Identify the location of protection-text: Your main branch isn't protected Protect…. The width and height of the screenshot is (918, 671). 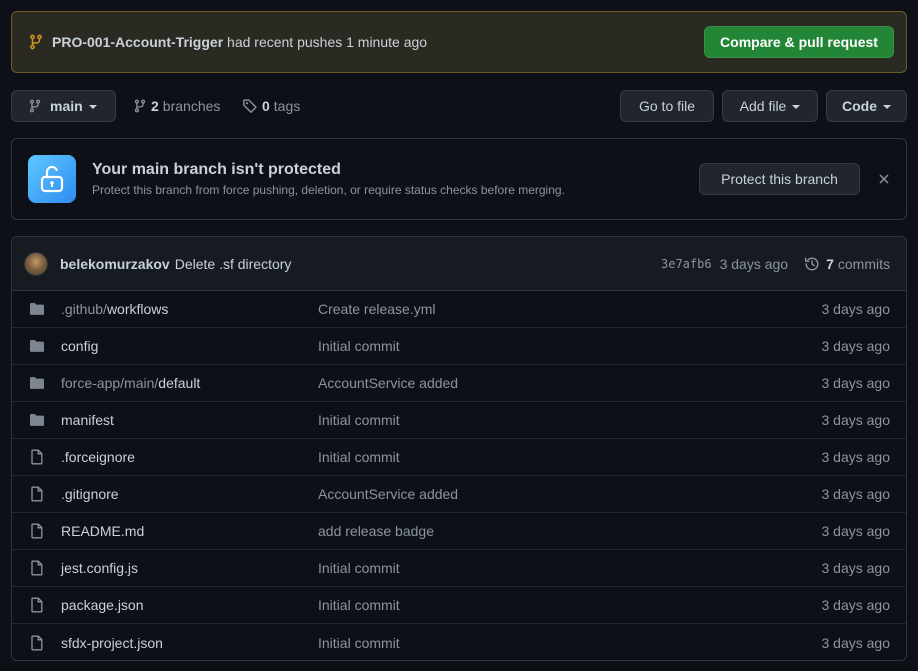
(328, 179).